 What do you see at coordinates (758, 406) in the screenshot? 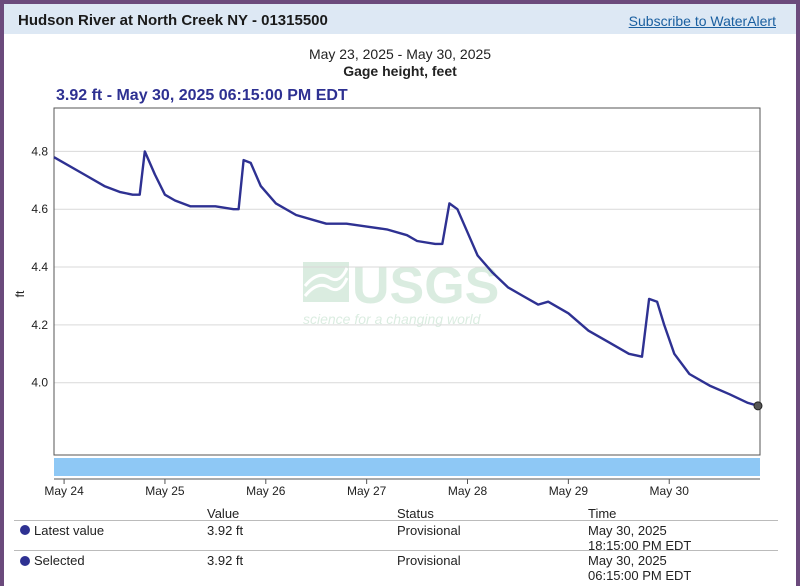
I see `latest-point-marker` at bounding box center [758, 406].